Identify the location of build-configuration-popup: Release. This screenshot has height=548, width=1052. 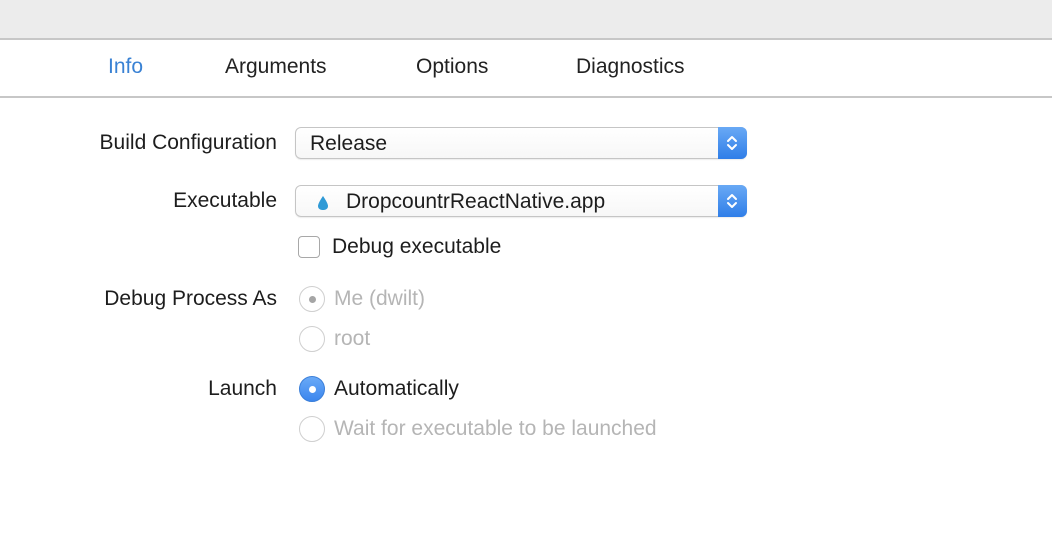
(521, 143).